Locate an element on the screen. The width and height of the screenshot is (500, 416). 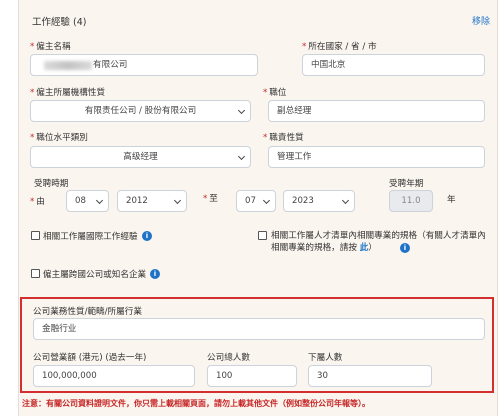
from-label: * 由 is located at coordinates (37, 202).